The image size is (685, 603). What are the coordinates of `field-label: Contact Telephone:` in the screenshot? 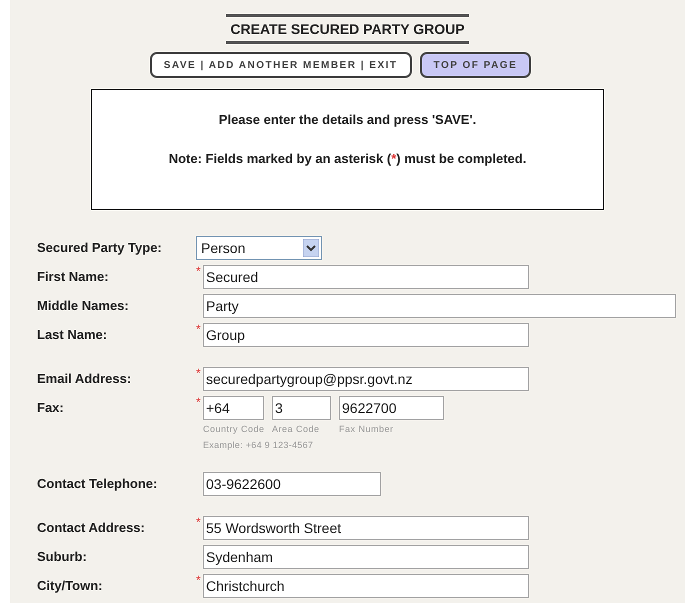 It's located at (97, 484).